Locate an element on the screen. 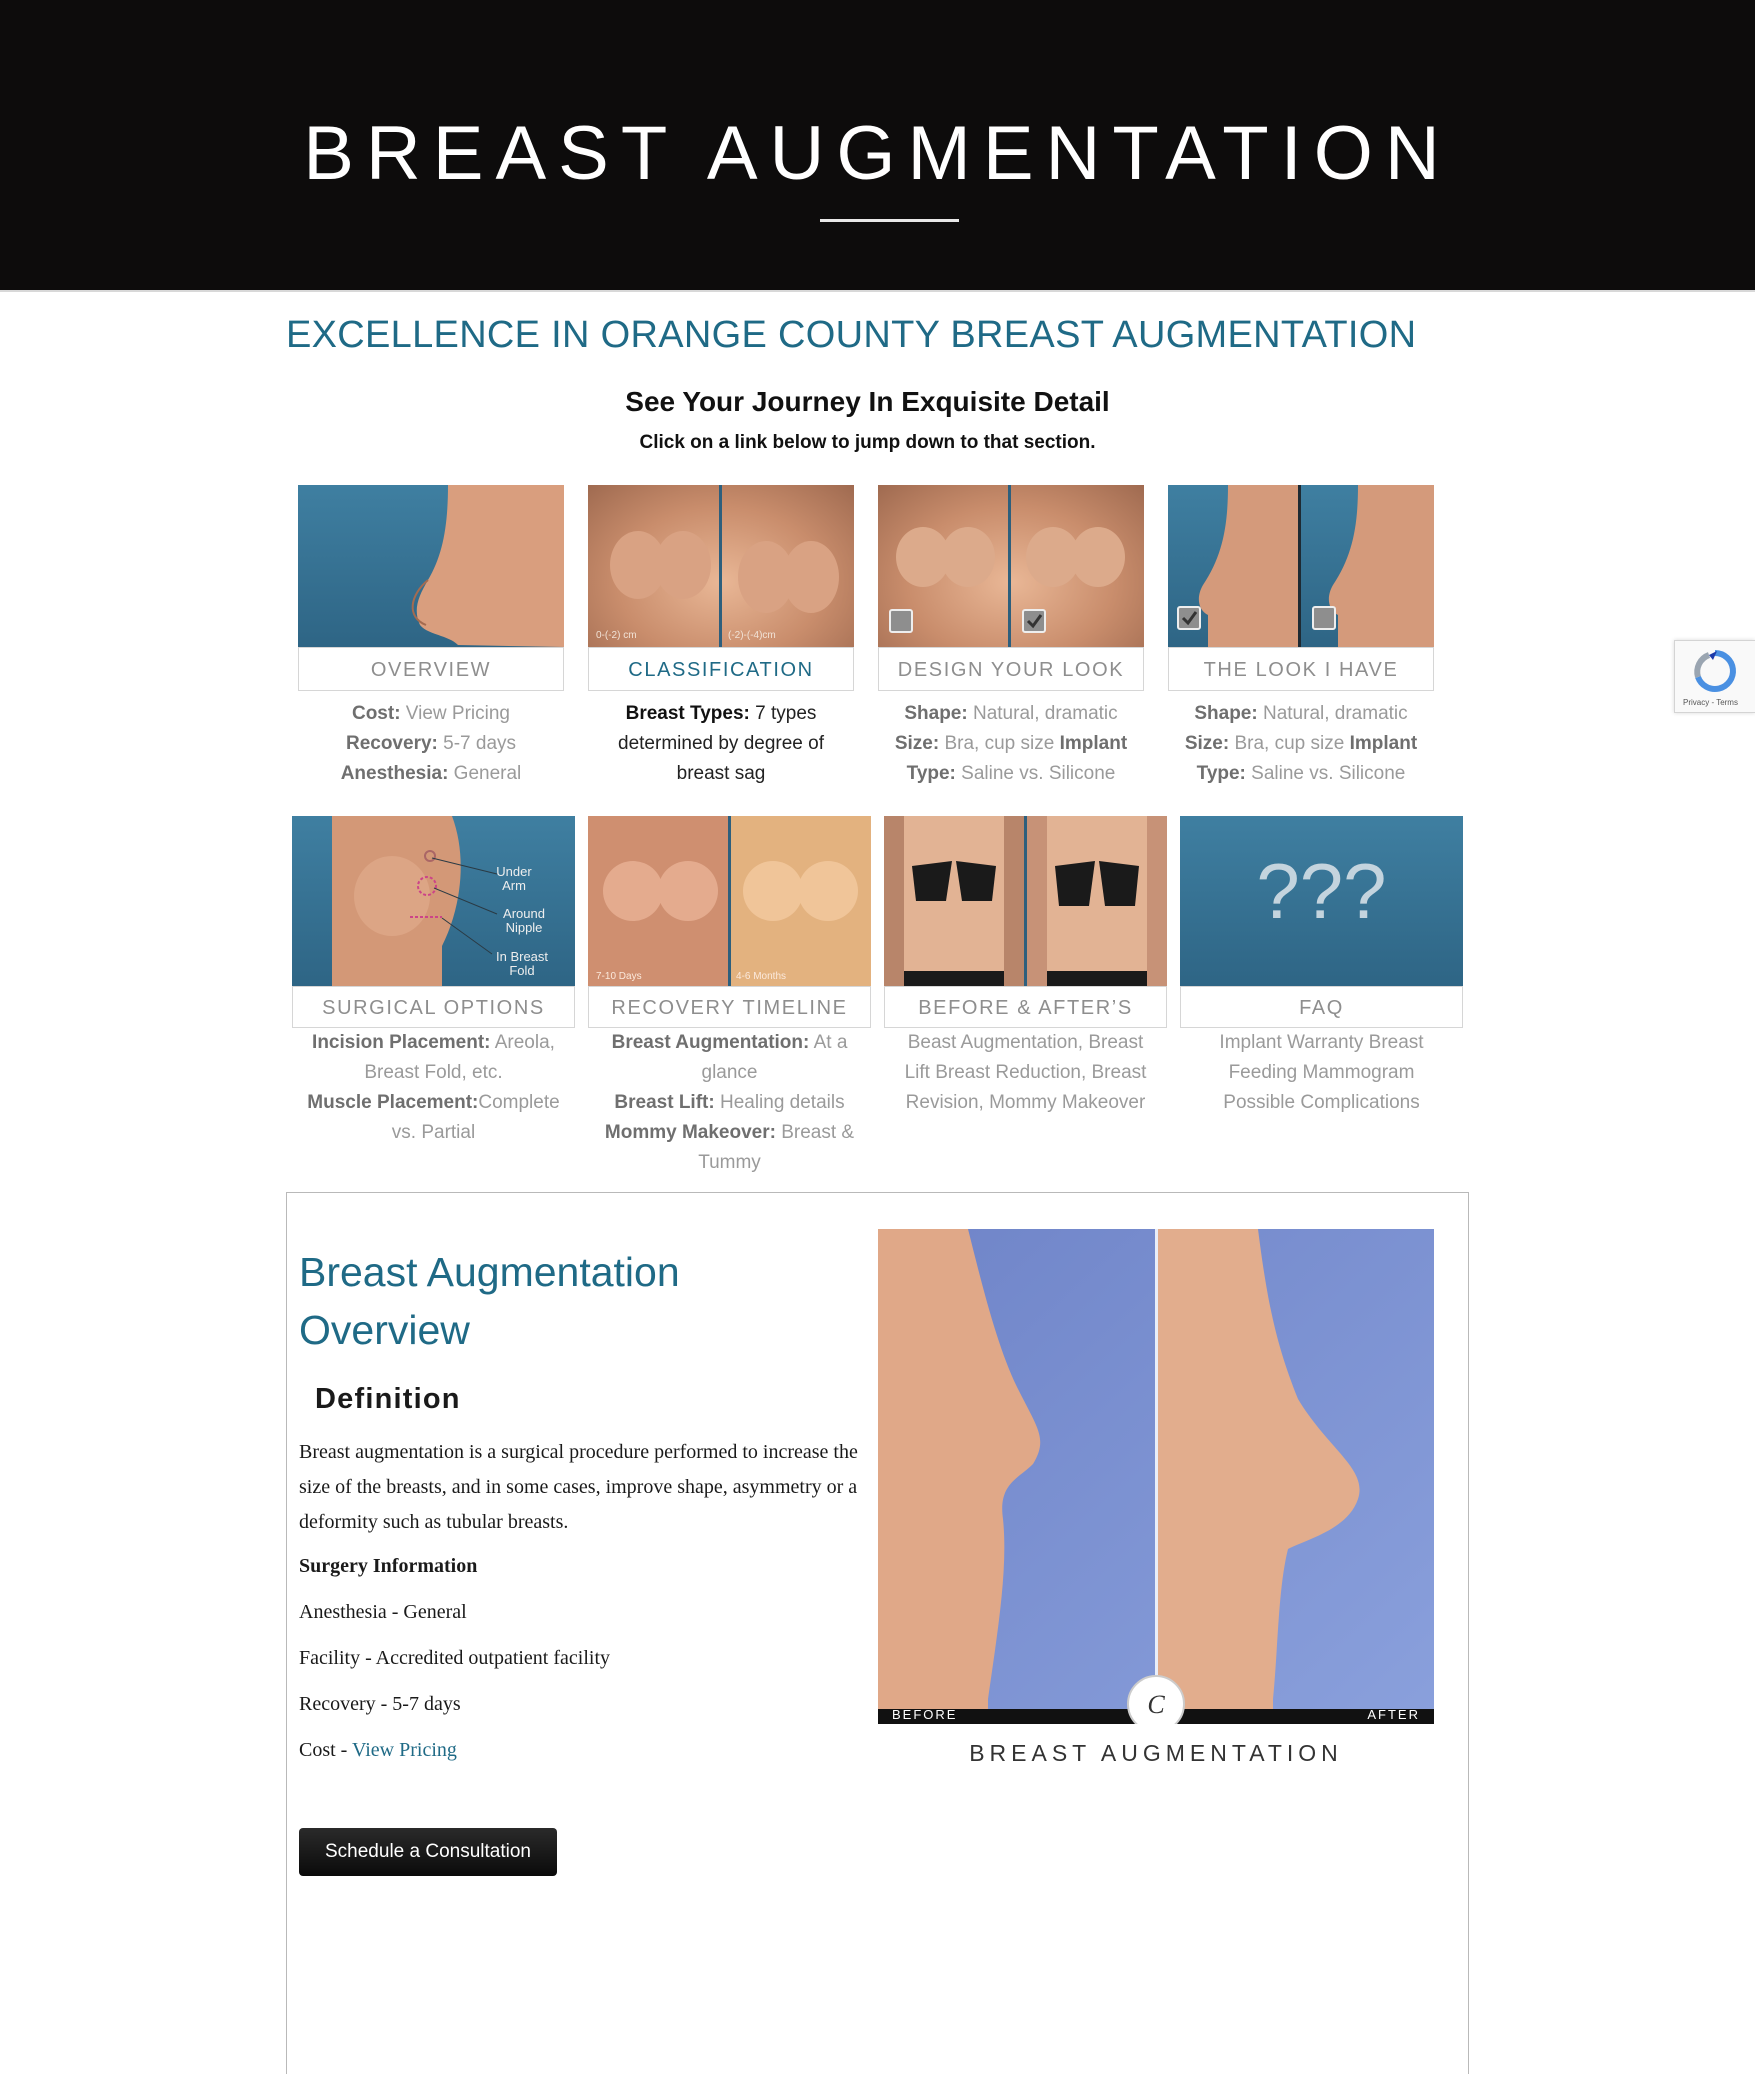  recaptcha-links: Privacy - Terms is located at coordinates (1710, 702).